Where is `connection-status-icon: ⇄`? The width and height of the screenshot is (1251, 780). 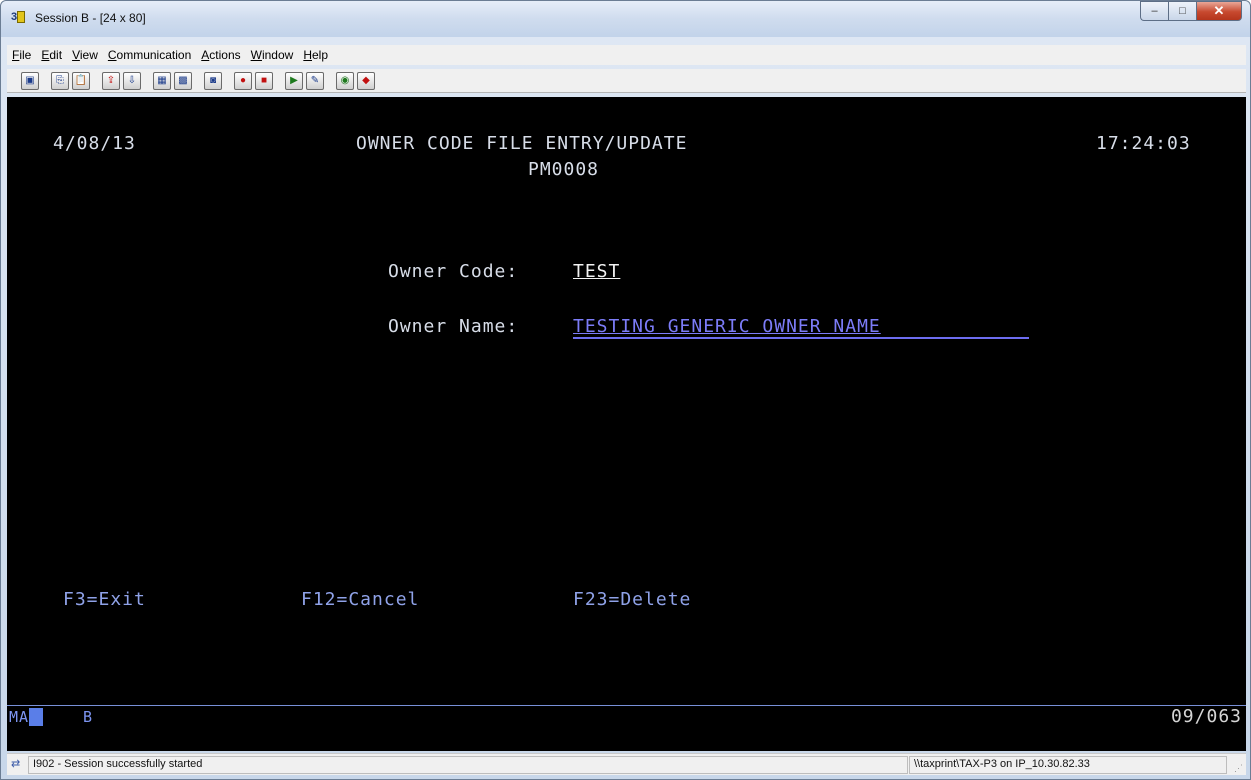 connection-status-icon: ⇄ is located at coordinates (16, 764).